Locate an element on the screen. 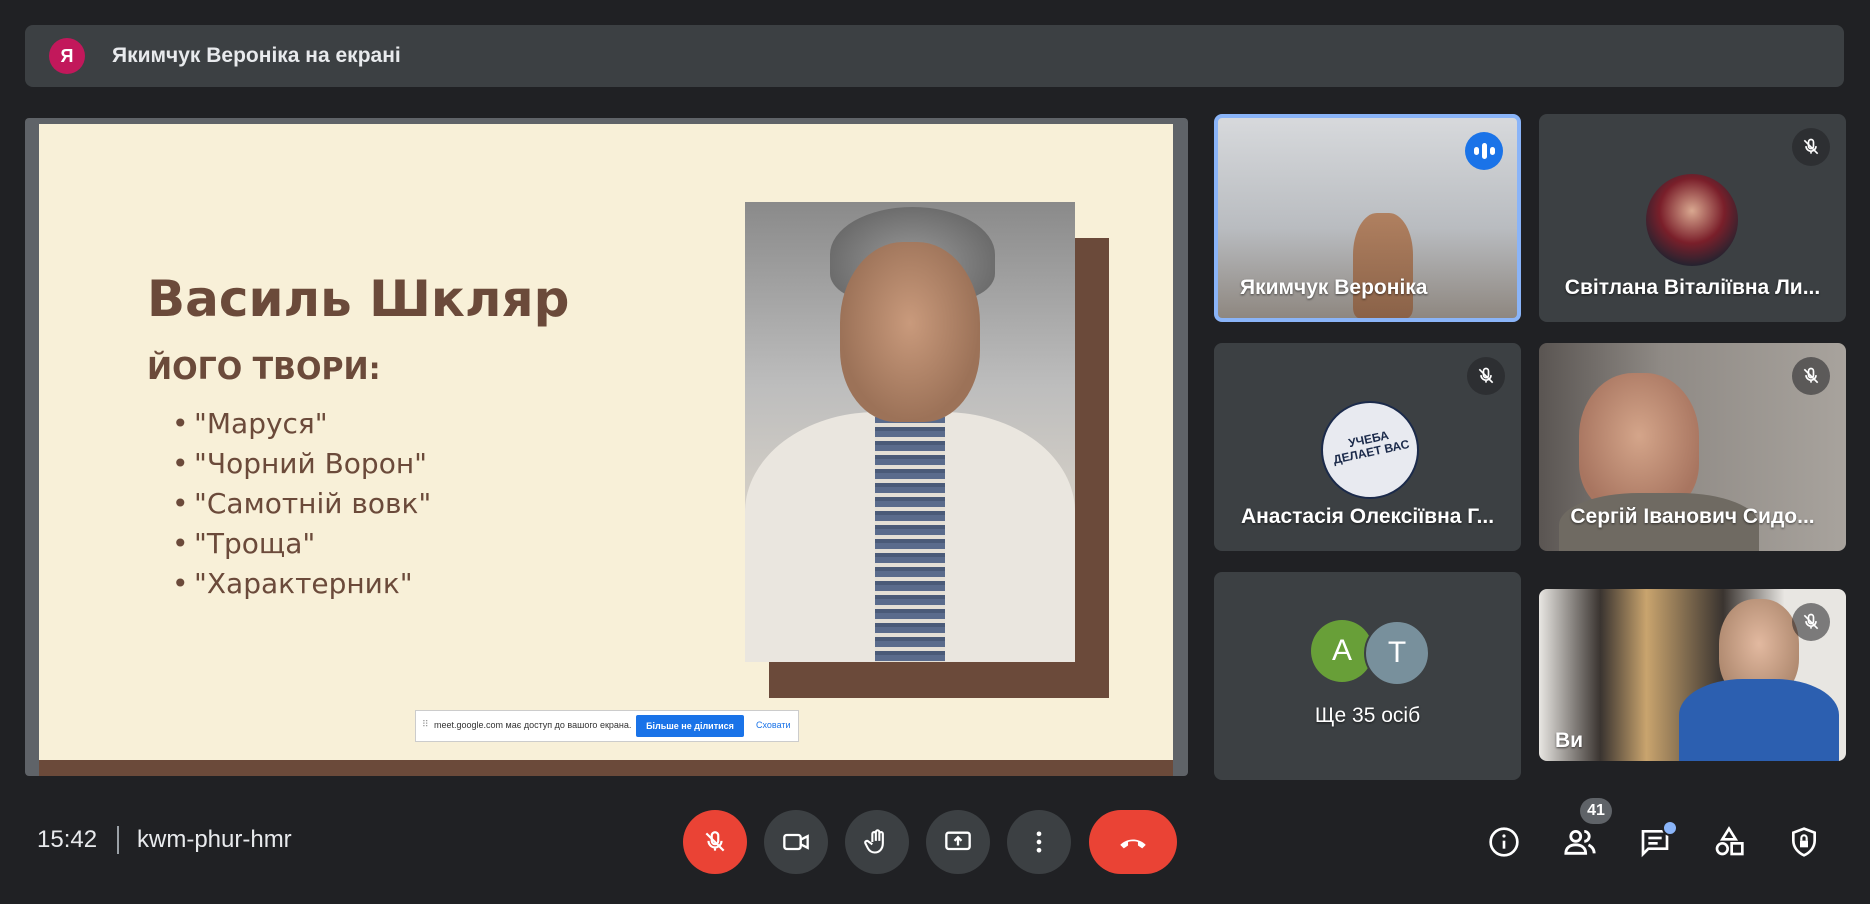 The height and width of the screenshot is (904, 1870). more-participants-label: Ще 35 осіб is located at coordinates (1367, 715).